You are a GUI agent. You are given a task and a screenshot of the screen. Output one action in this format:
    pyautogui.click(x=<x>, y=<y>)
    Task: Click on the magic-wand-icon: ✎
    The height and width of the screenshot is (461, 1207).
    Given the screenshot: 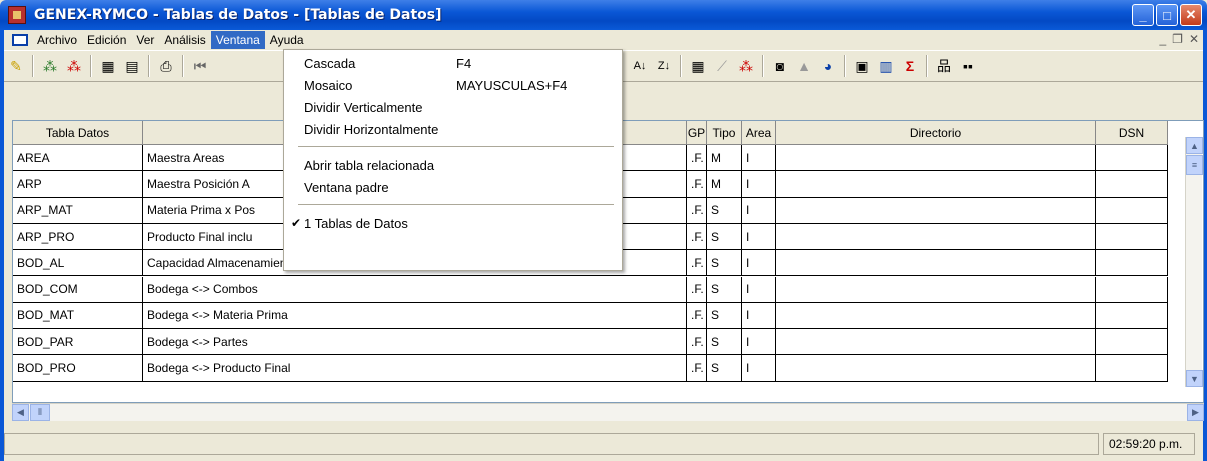 What is the action you would take?
    pyautogui.click(x=16, y=66)
    